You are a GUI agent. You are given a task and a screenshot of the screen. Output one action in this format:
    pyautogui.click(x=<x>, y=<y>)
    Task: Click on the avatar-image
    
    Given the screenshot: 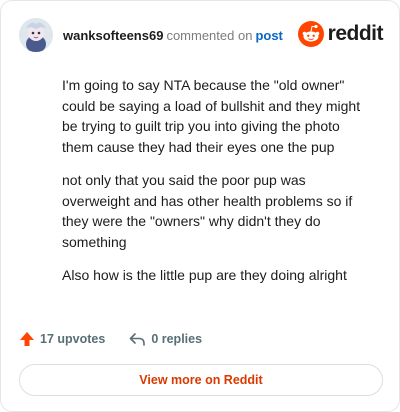 What is the action you would take?
    pyautogui.click(x=36, y=35)
    